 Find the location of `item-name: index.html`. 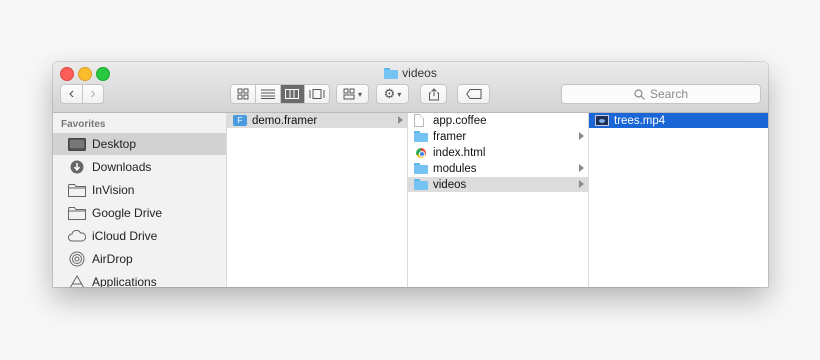

item-name: index.html is located at coordinates (459, 152).